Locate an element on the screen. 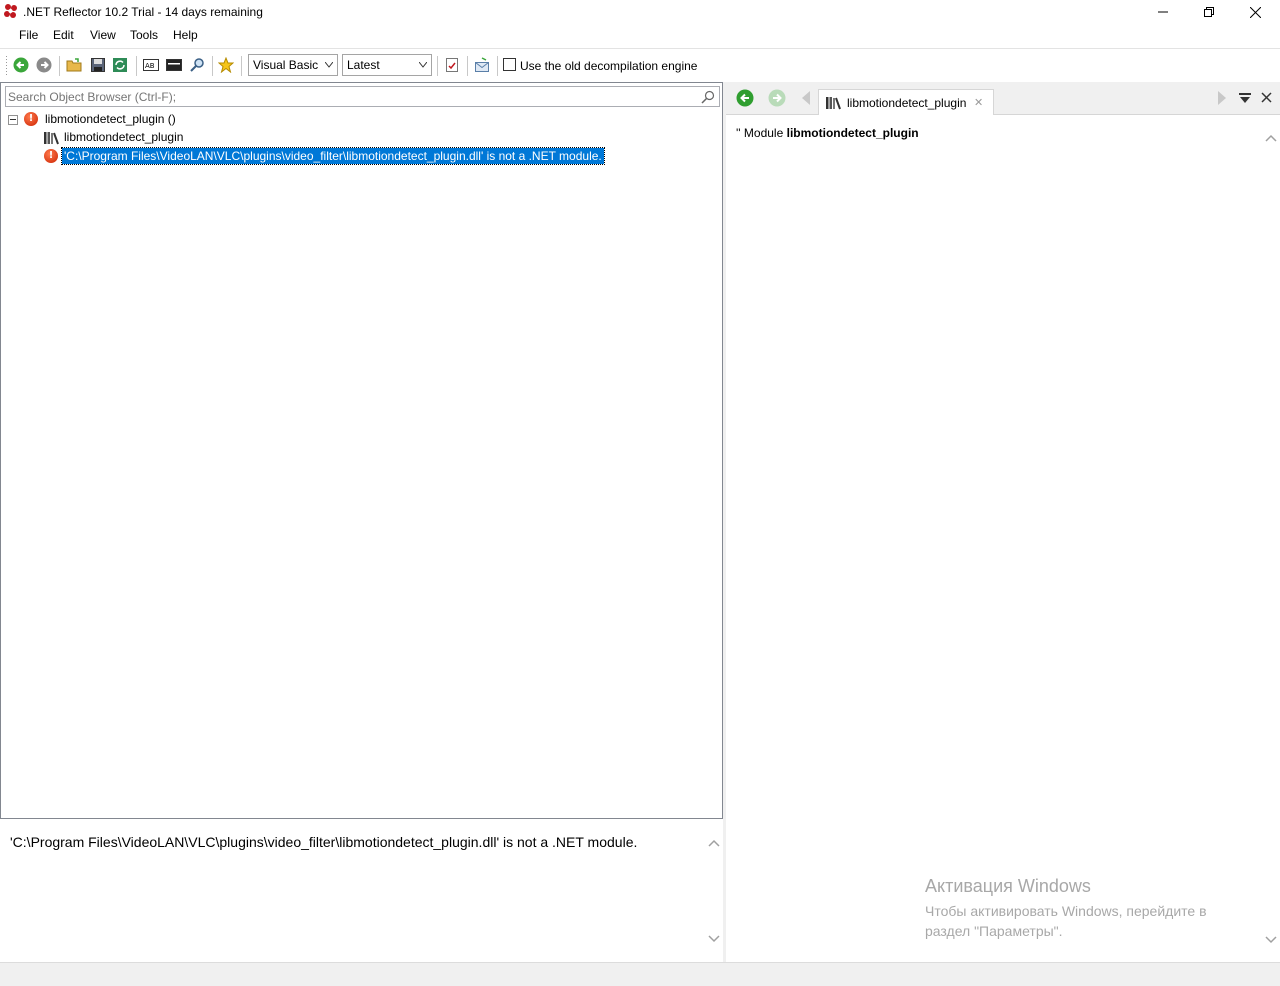  minimize-icon is located at coordinates (1163, 12).